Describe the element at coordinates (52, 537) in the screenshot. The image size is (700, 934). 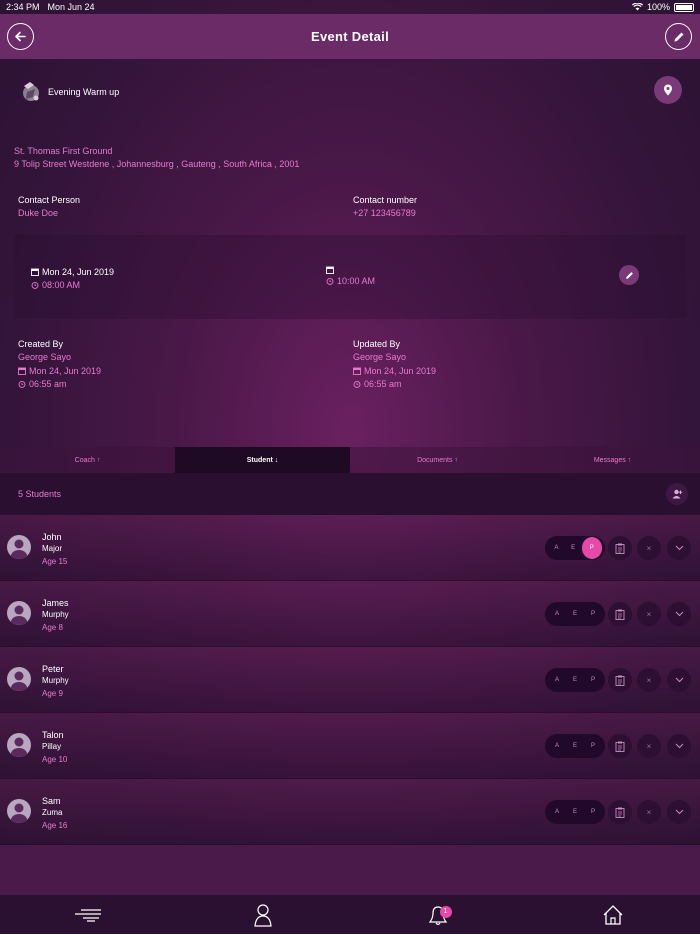
I see `student-first-name: John` at that location.